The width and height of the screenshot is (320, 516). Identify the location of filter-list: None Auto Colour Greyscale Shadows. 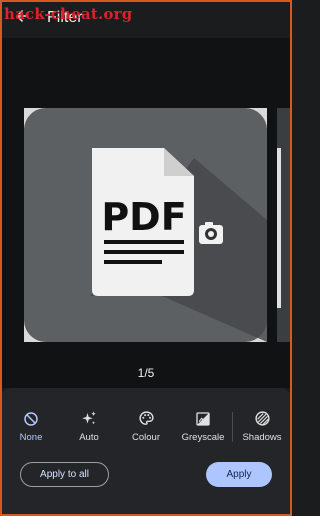
(146, 430).